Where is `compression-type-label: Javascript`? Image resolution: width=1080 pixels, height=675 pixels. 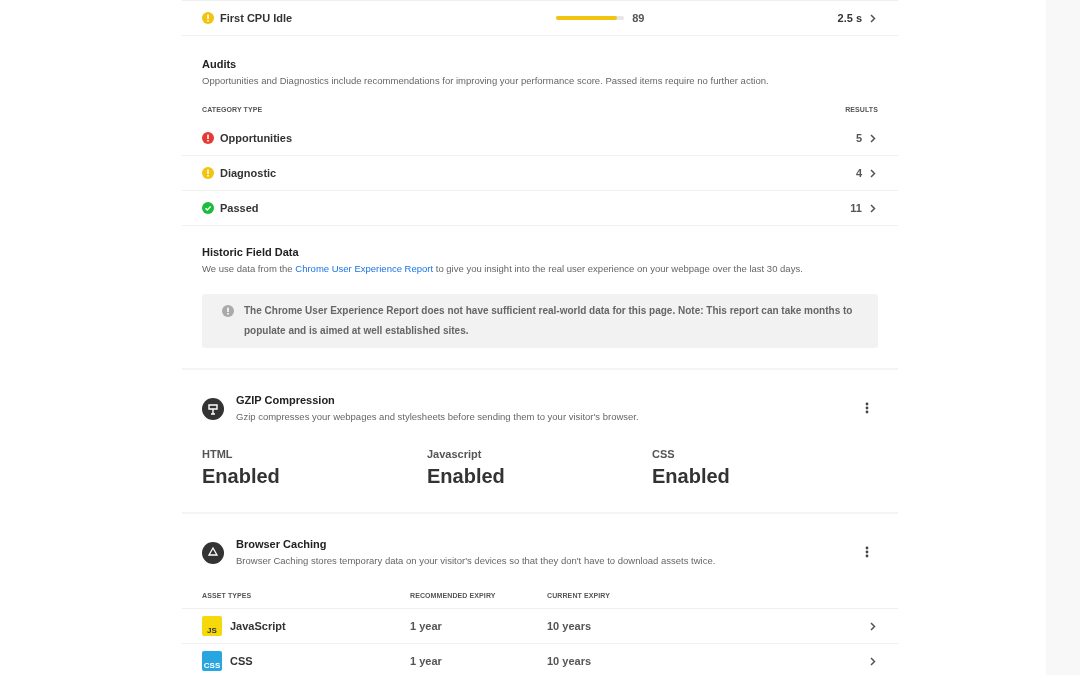
compression-type-label: Javascript is located at coordinates (455, 454).